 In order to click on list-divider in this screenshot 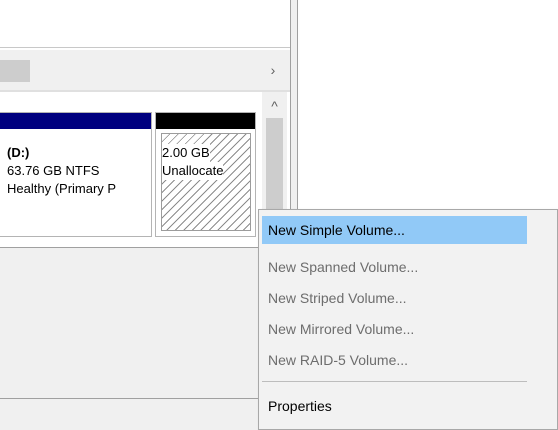, I will do `click(145, 47)`.